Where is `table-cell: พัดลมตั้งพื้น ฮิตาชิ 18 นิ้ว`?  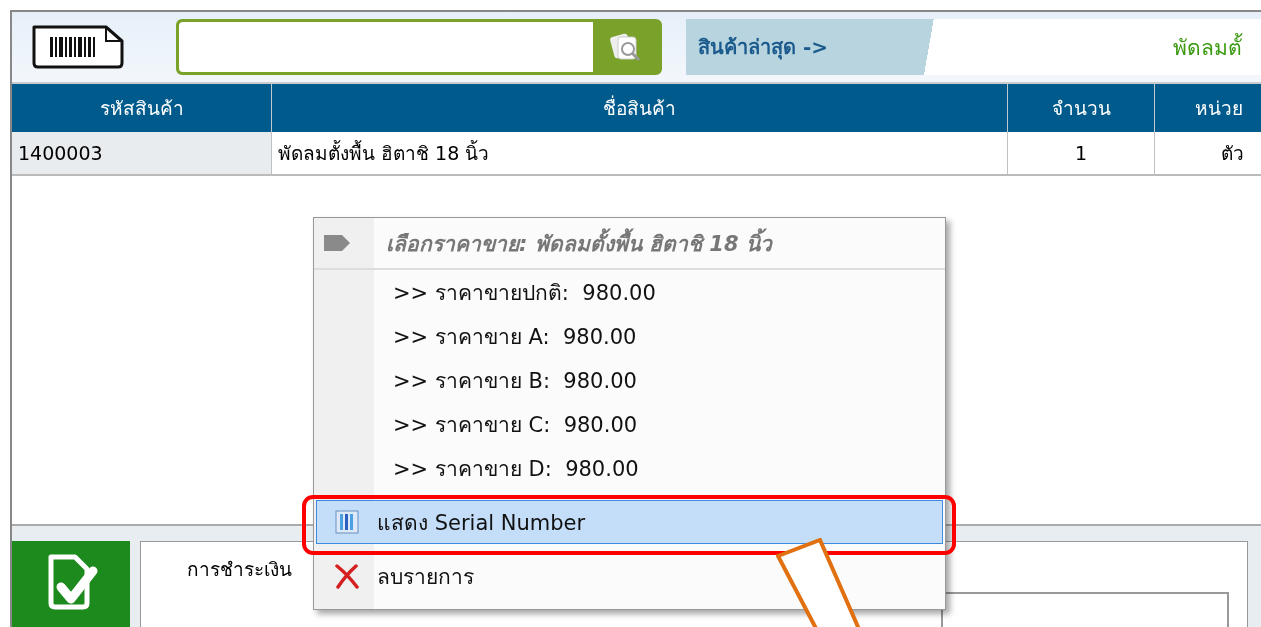
table-cell: พัดลมตั้งพื้น ฮิตาชิ 18 นิ้ว is located at coordinates (640, 154).